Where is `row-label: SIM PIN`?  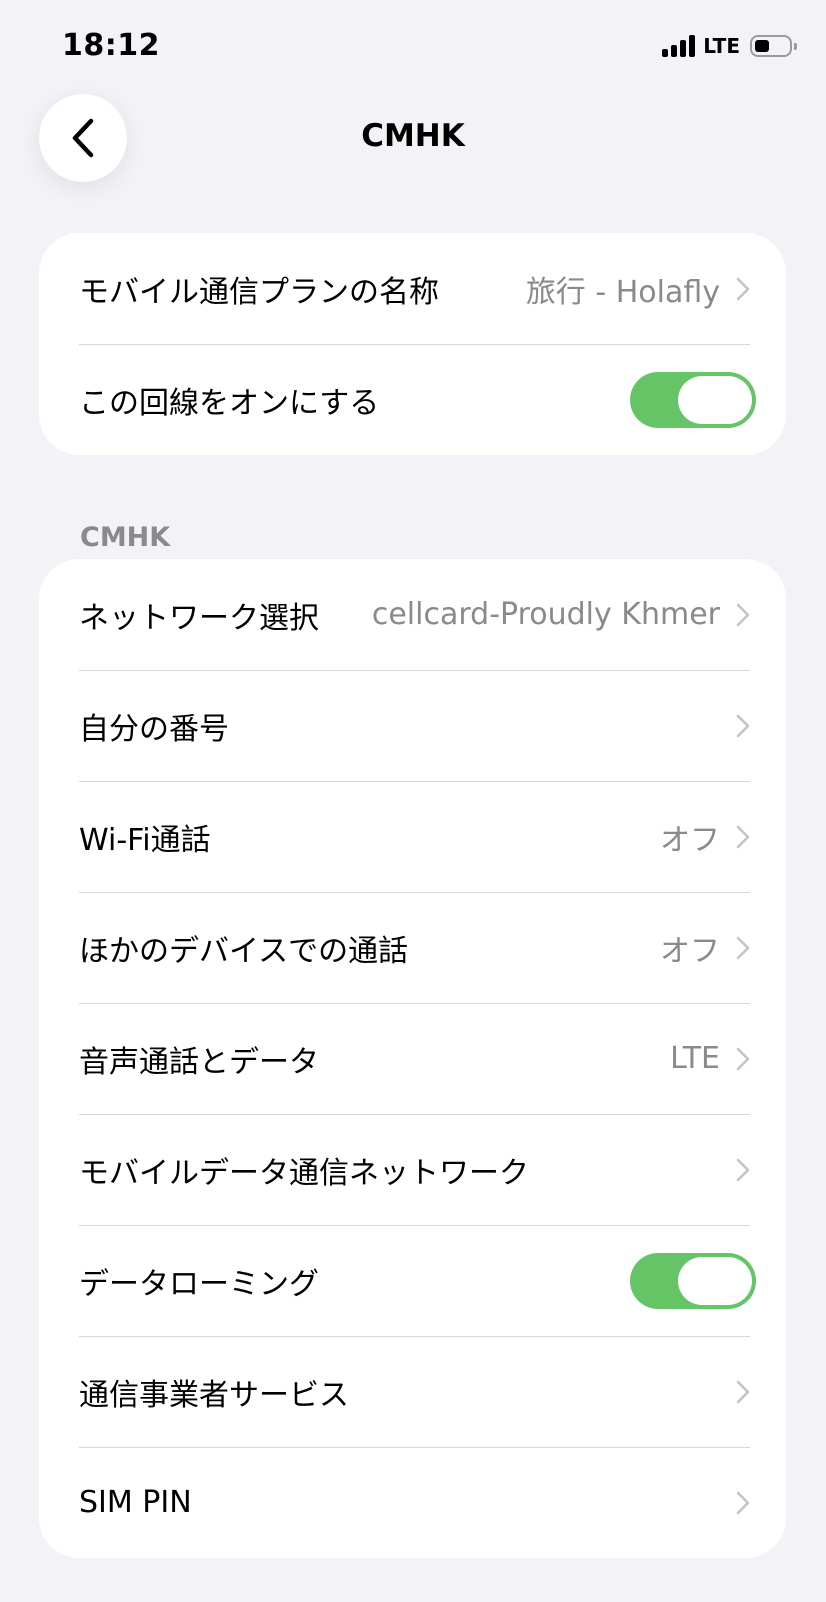 row-label: SIM PIN is located at coordinates (135, 1502).